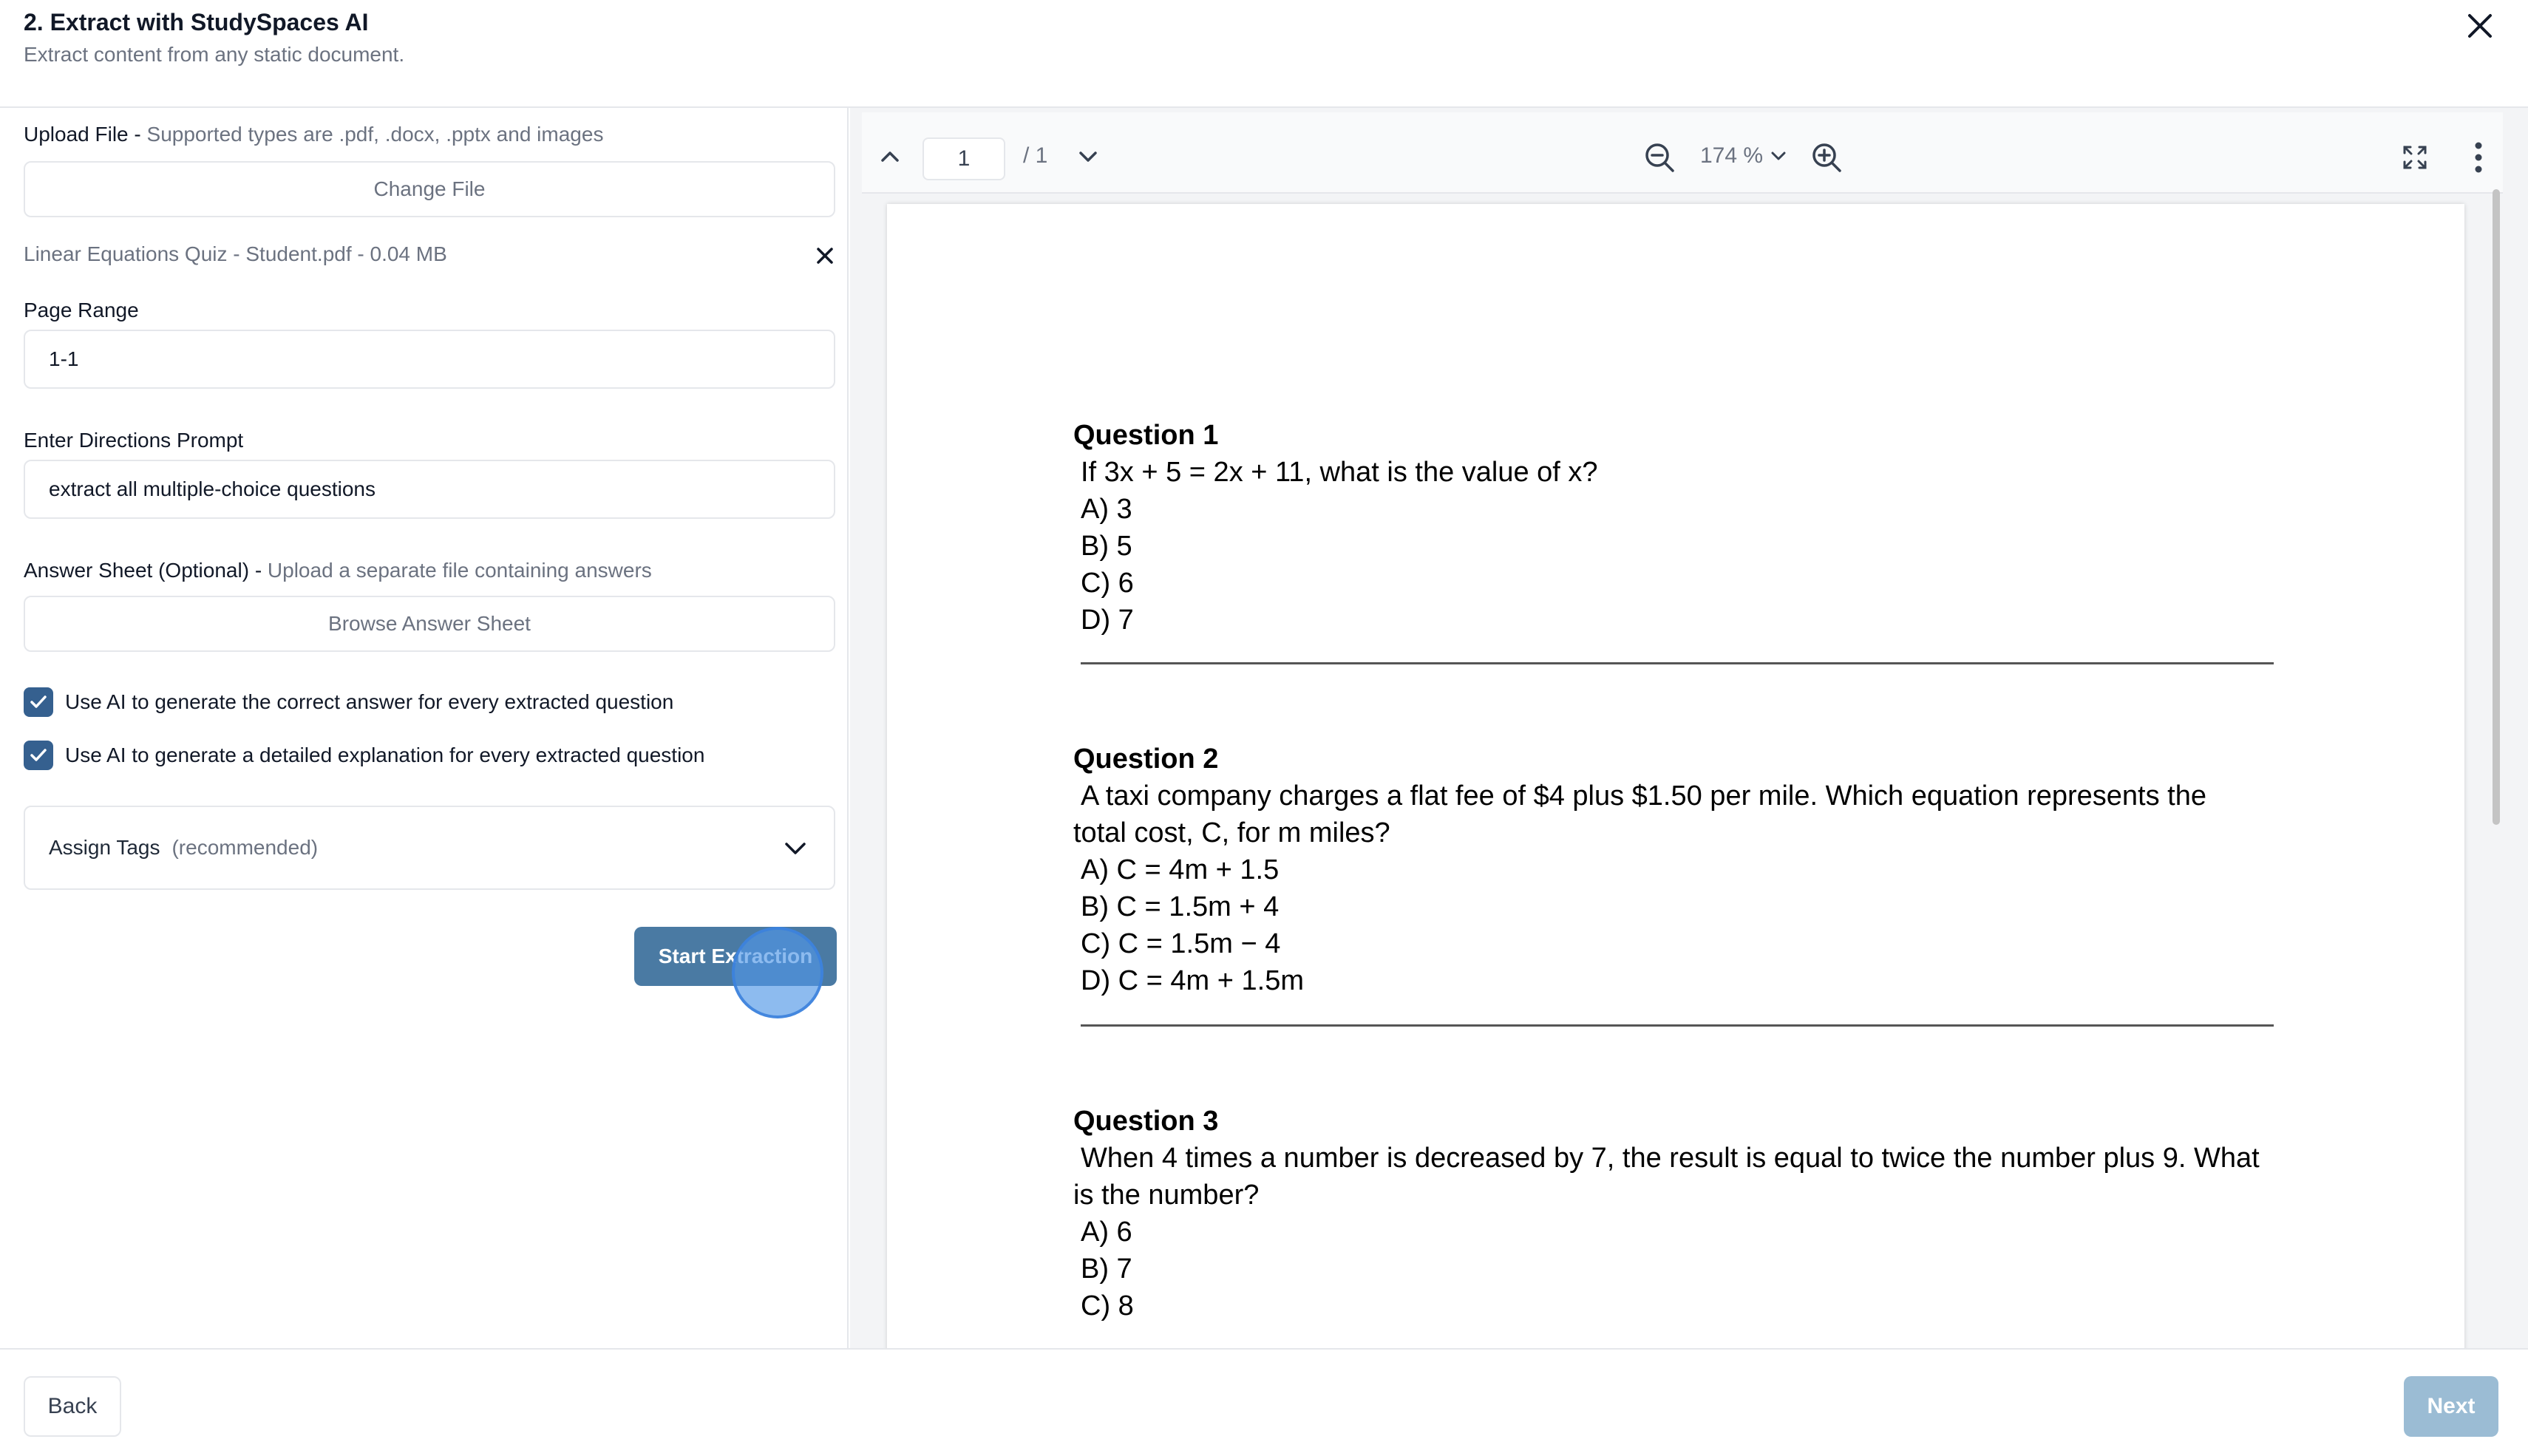 The height and width of the screenshot is (1456, 2528). Describe the element at coordinates (429, 489) in the screenshot. I see `directions-prompt-input: extract all multiple-choice questions` at that location.